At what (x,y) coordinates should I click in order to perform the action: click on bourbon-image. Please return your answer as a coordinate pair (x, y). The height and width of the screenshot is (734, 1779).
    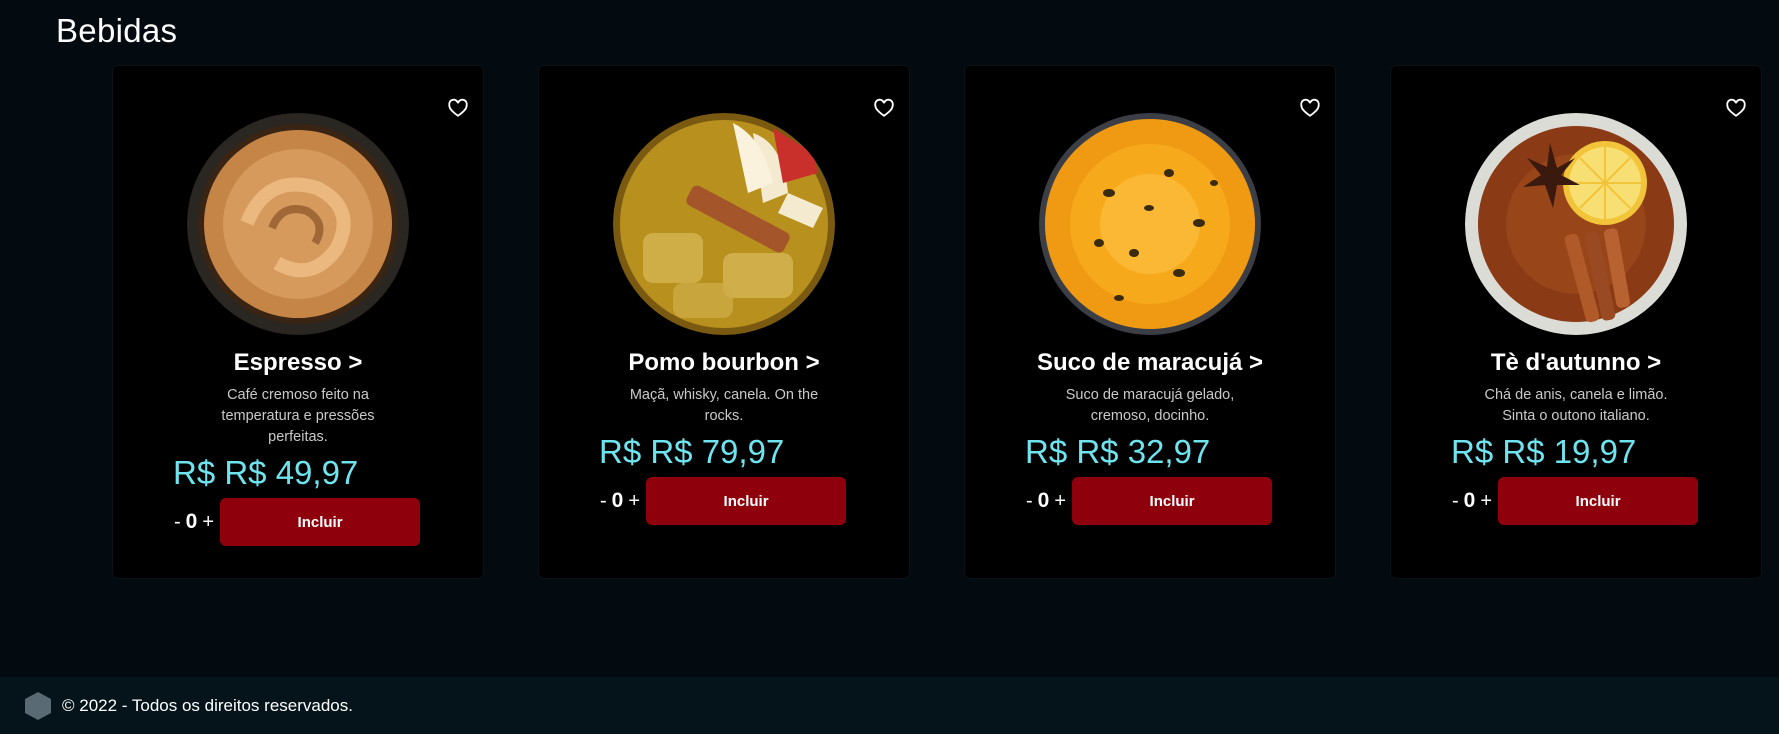
    Looking at the image, I should click on (724, 224).